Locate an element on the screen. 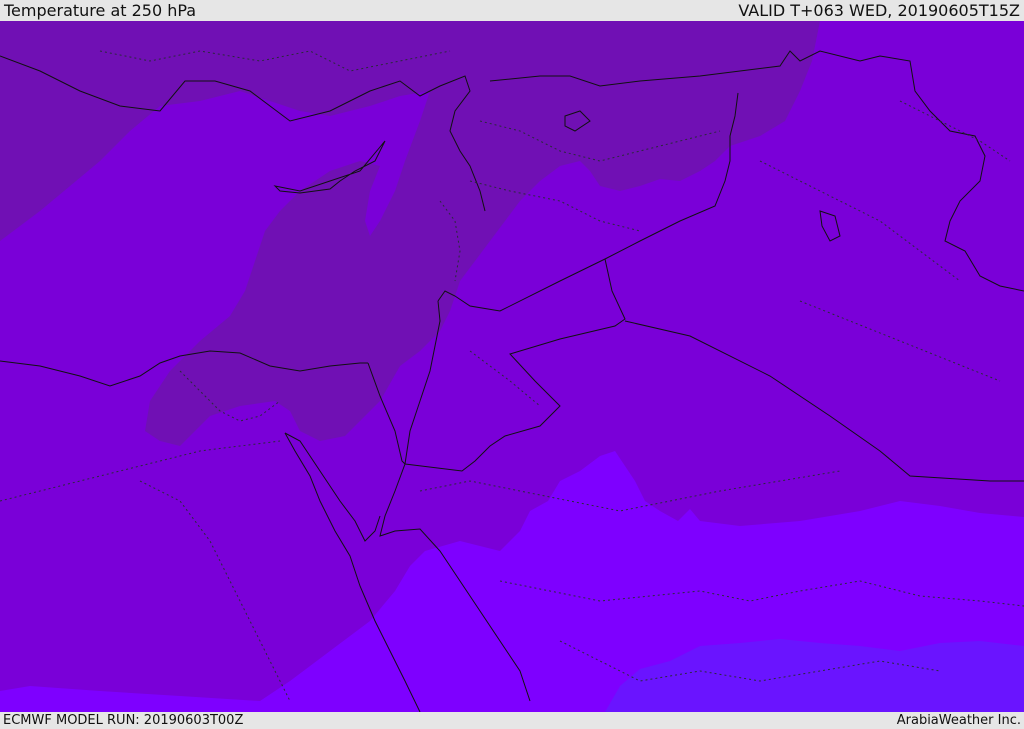  model-run: ECMWF MODEL RUN: 20190603T00Z is located at coordinates (123, 720).